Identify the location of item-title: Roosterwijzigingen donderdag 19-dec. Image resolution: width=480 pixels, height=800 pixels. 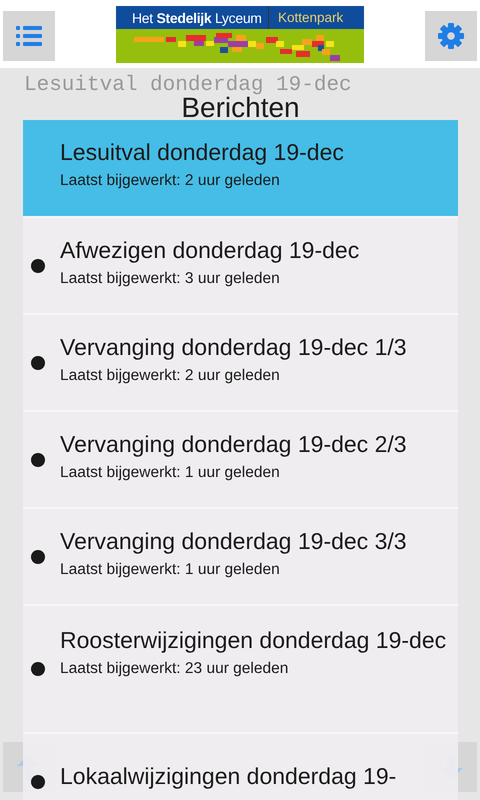
(254, 640).